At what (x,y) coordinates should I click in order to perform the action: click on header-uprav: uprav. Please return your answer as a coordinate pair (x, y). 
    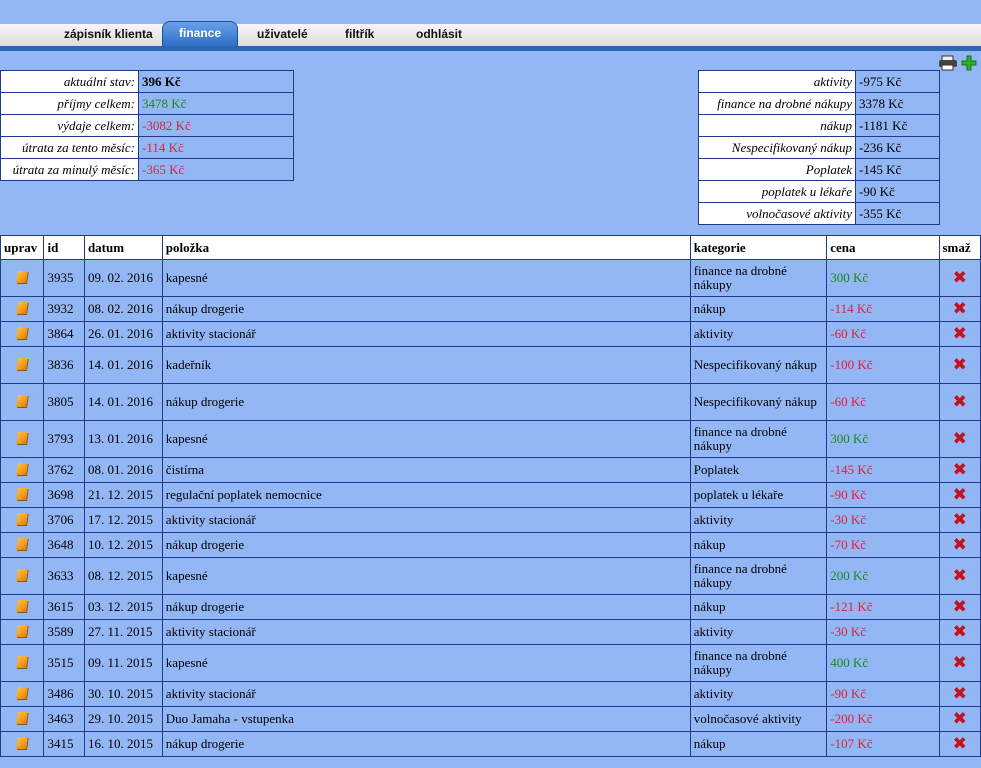
    Looking at the image, I should click on (22, 247).